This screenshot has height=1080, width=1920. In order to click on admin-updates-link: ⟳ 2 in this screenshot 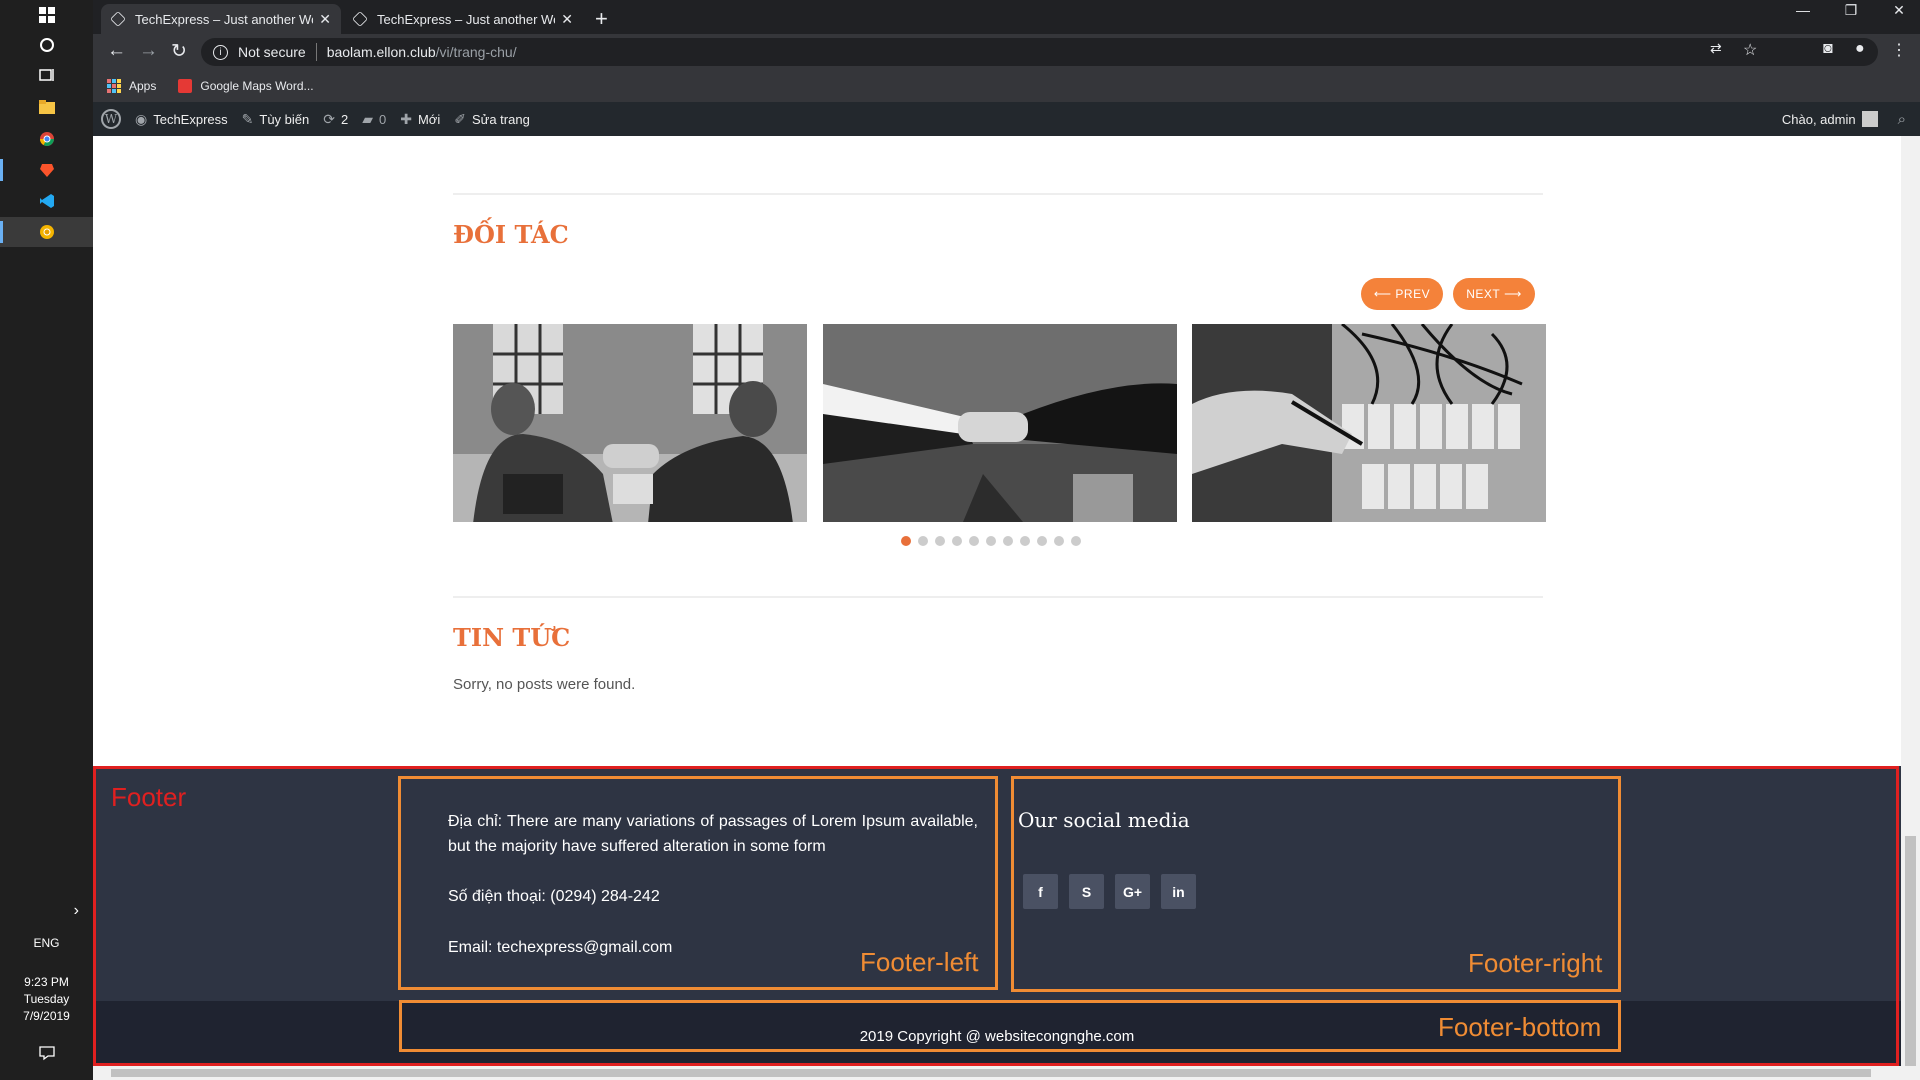, I will do `click(335, 119)`.